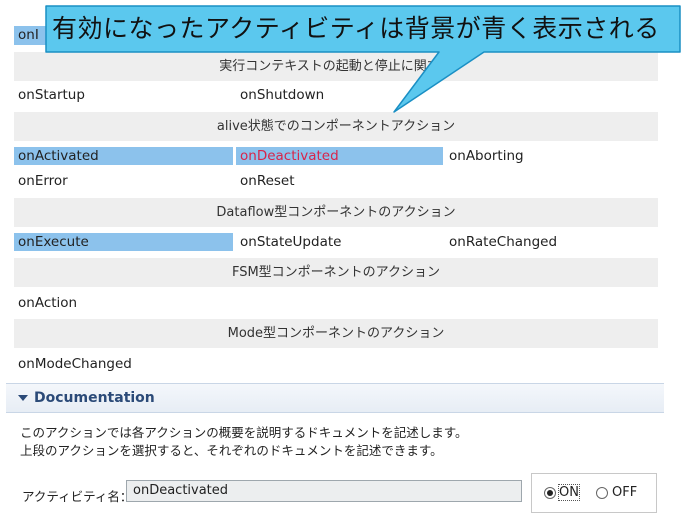 This screenshot has height=518, width=690. I want to click on action-onError: onError, so click(43, 181).